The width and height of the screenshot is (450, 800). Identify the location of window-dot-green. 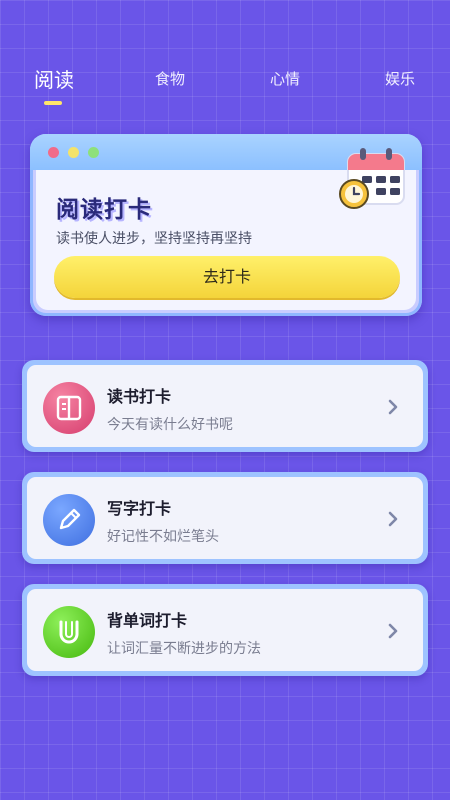
(93, 152).